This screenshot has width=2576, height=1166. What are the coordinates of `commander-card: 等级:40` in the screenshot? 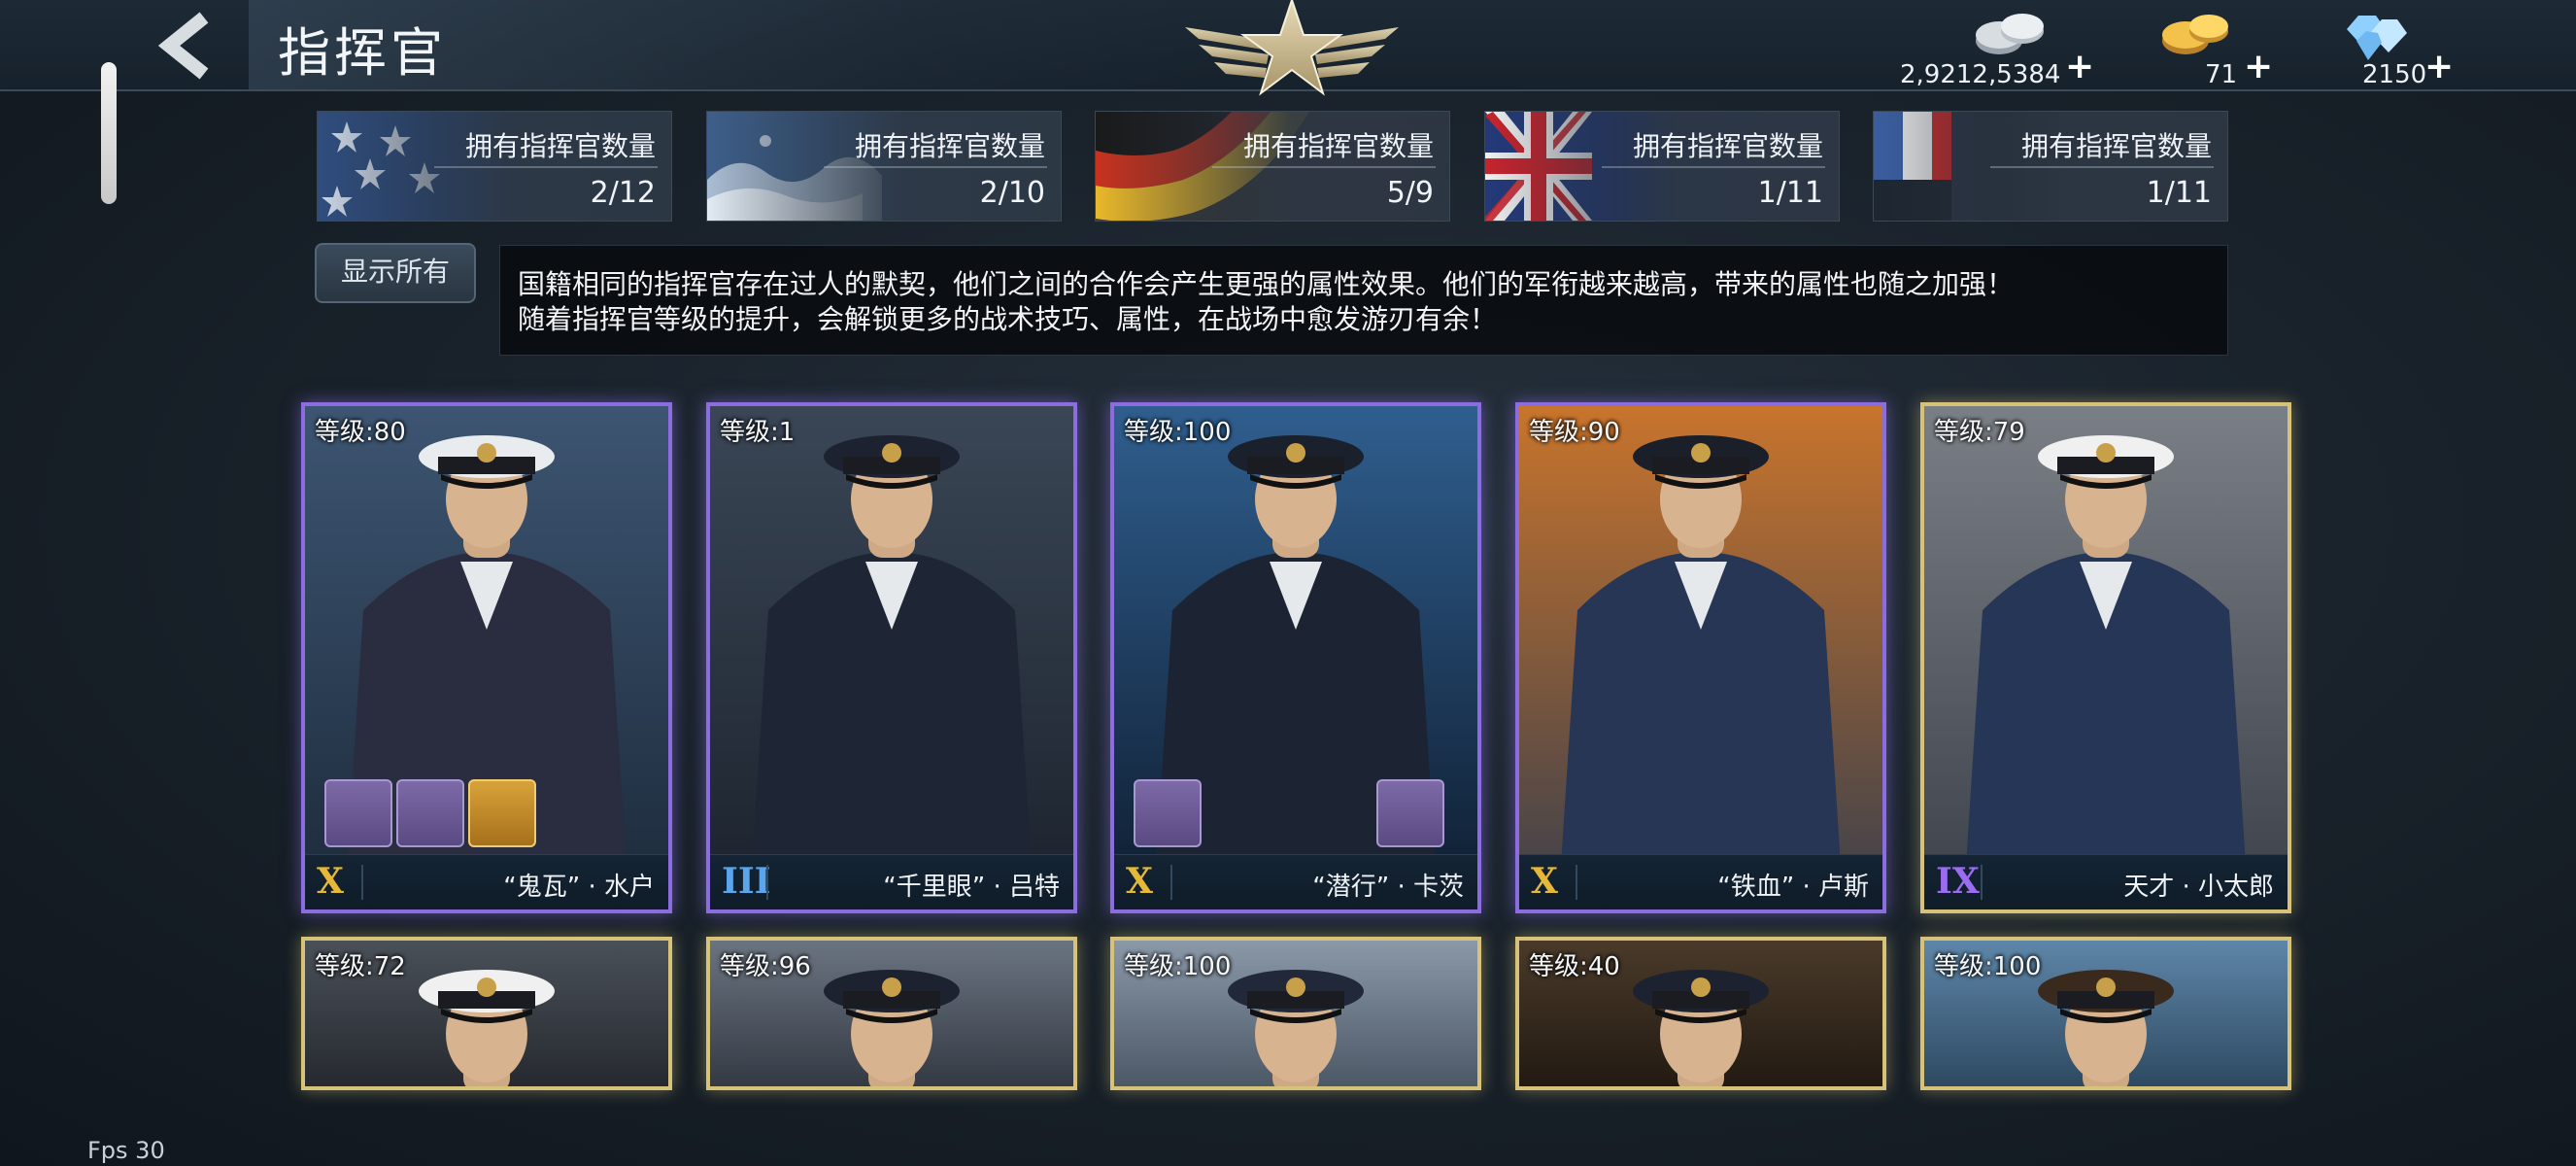 It's located at (1700, 1013).